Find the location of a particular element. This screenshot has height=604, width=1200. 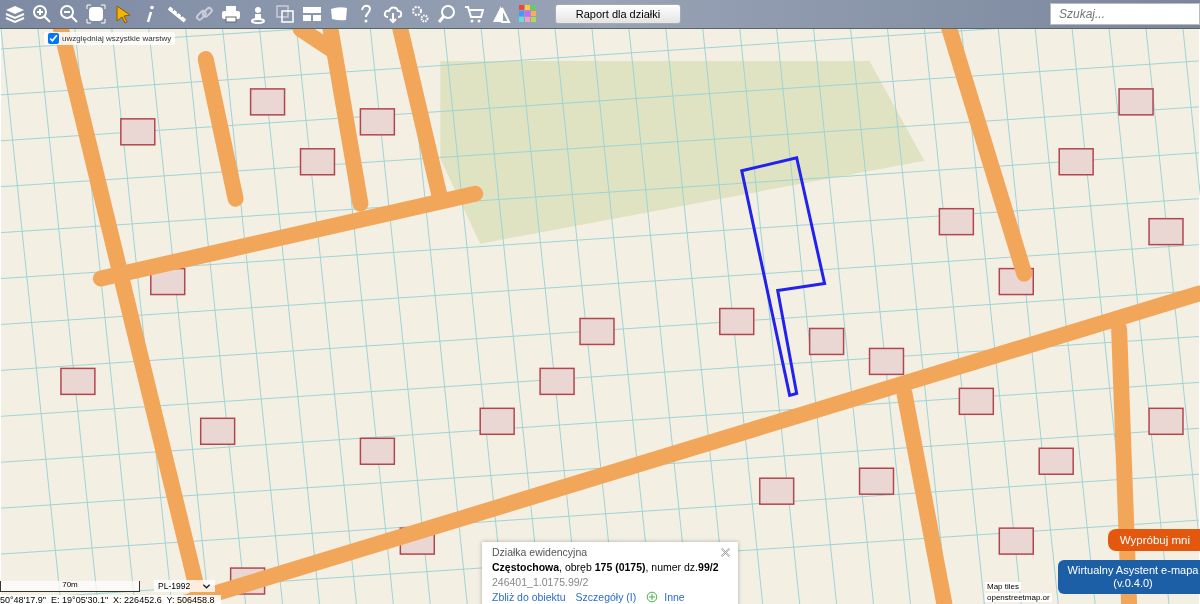

popup-title: Działka ewidencyjna is located at coordinates (540, 552).